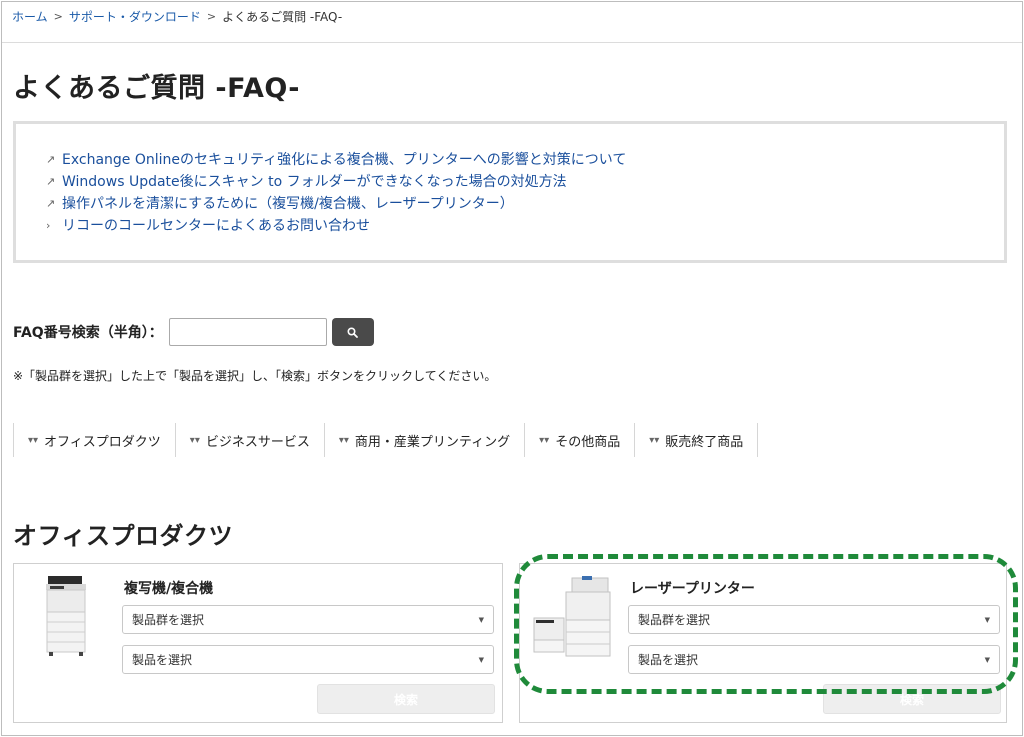 This screenshot has width=1024, height=737. I want to click on notice-item: ↗ 操作パネルを清潔にするために（複写機/複合機、レーザープリンター）, so click(336, 203).